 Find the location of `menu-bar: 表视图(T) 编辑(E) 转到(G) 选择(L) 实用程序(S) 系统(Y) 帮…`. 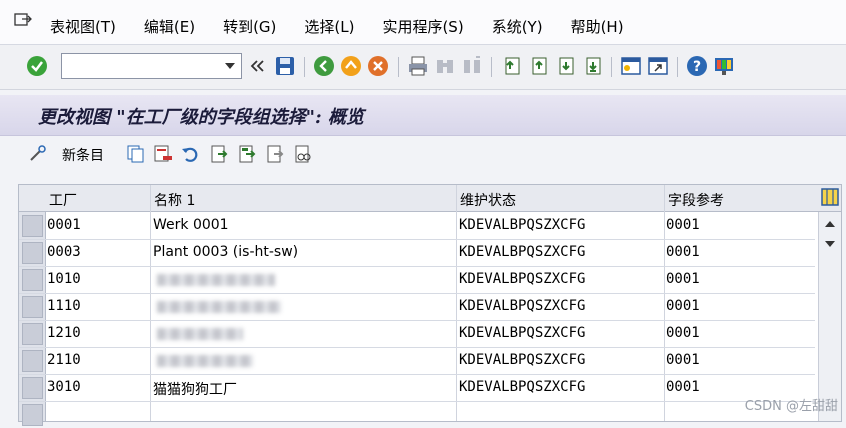

menu-bar: 表视图(T) 编辑(E) 转到(G) 选择(L) 实用程序(S) 系统(Y) 帮… is located at coordinates (423, 22).